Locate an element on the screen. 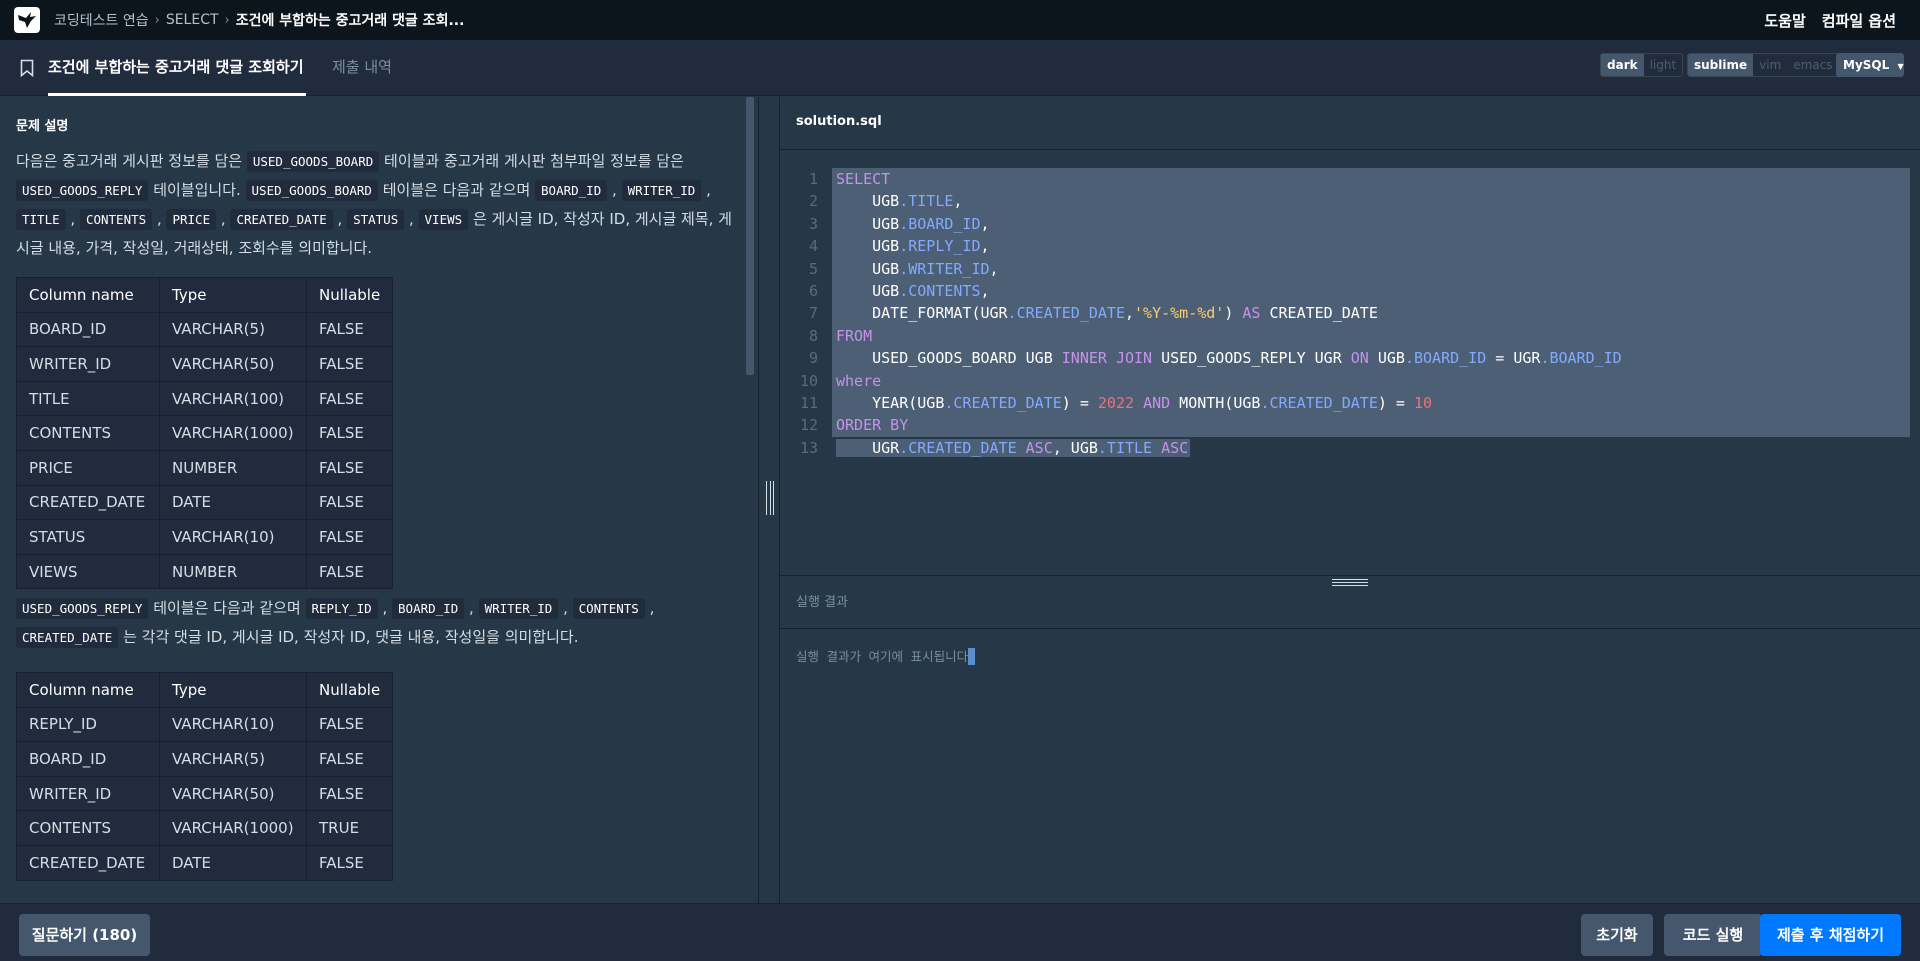 This screenshot has width=1920, height=961. line-number: 6 is located at coordinates (813, 291).